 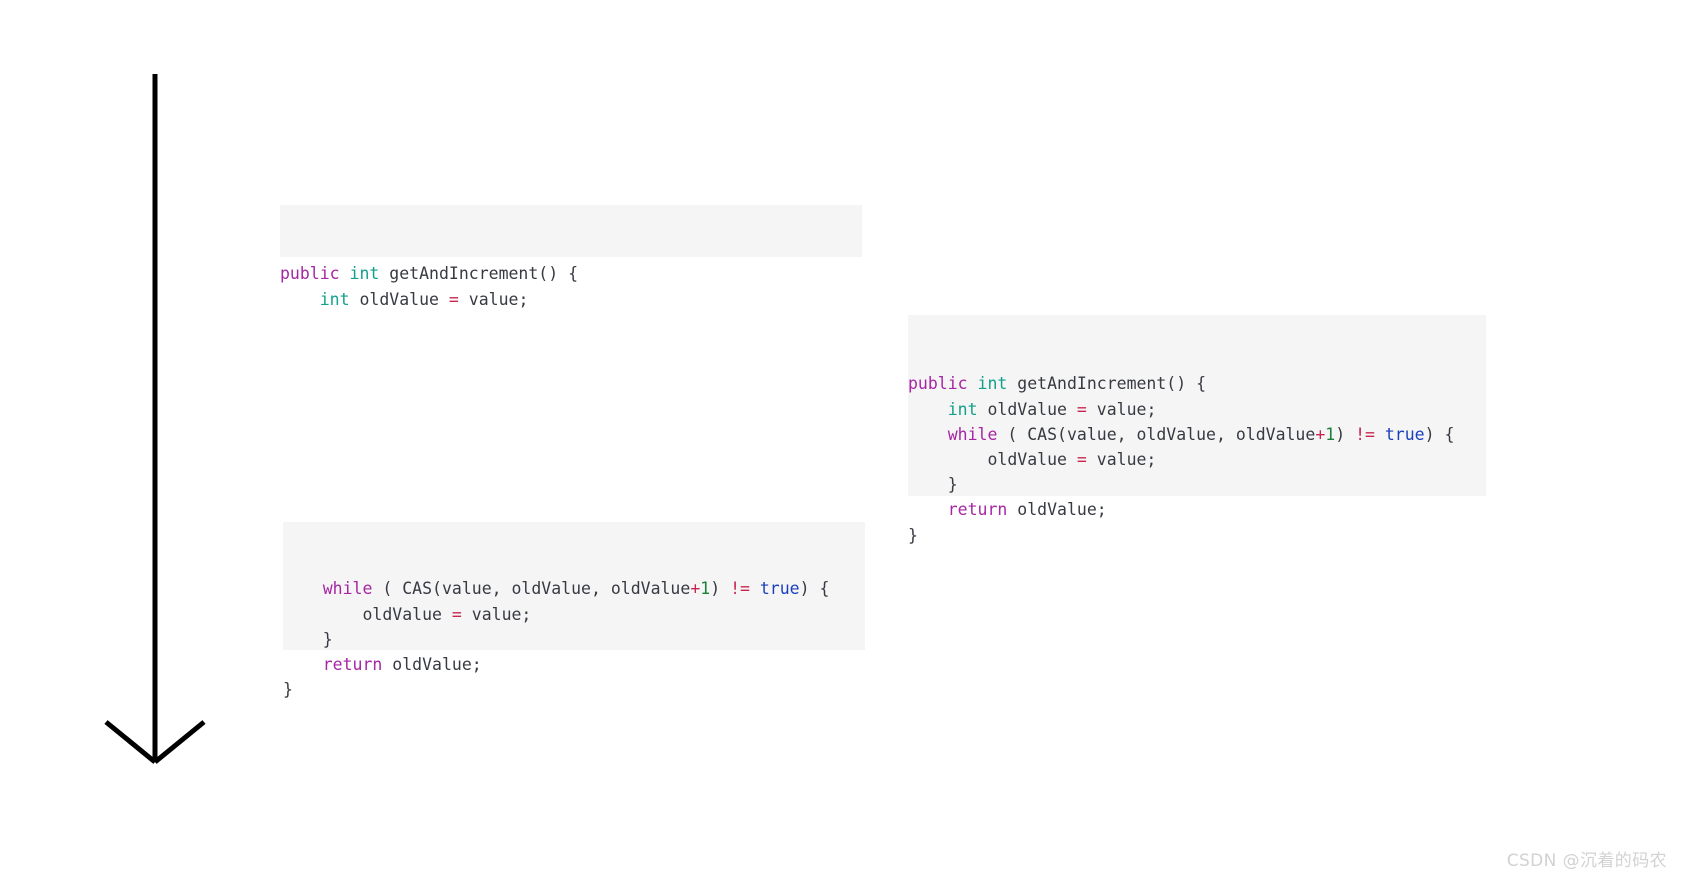 I want to click on arrow-head-right-barb, so click(x=179, y=742).